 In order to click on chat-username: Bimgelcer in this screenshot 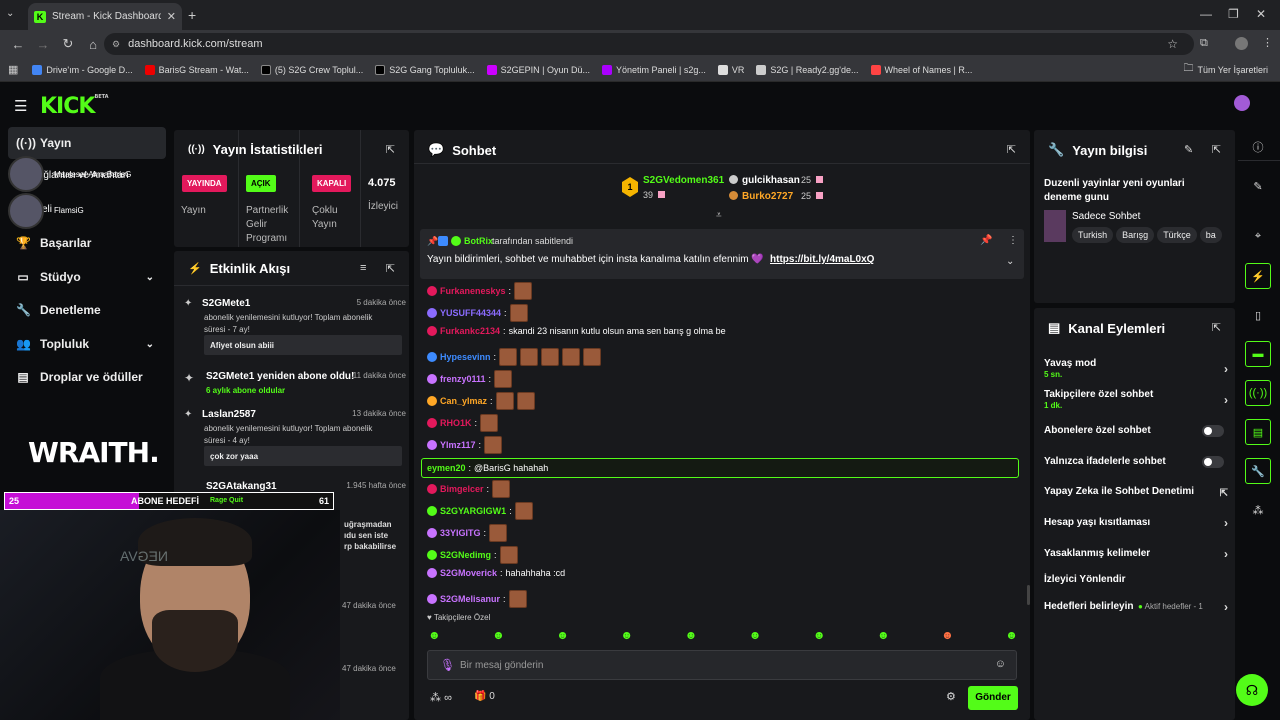, I will do `click(462, 489)`.